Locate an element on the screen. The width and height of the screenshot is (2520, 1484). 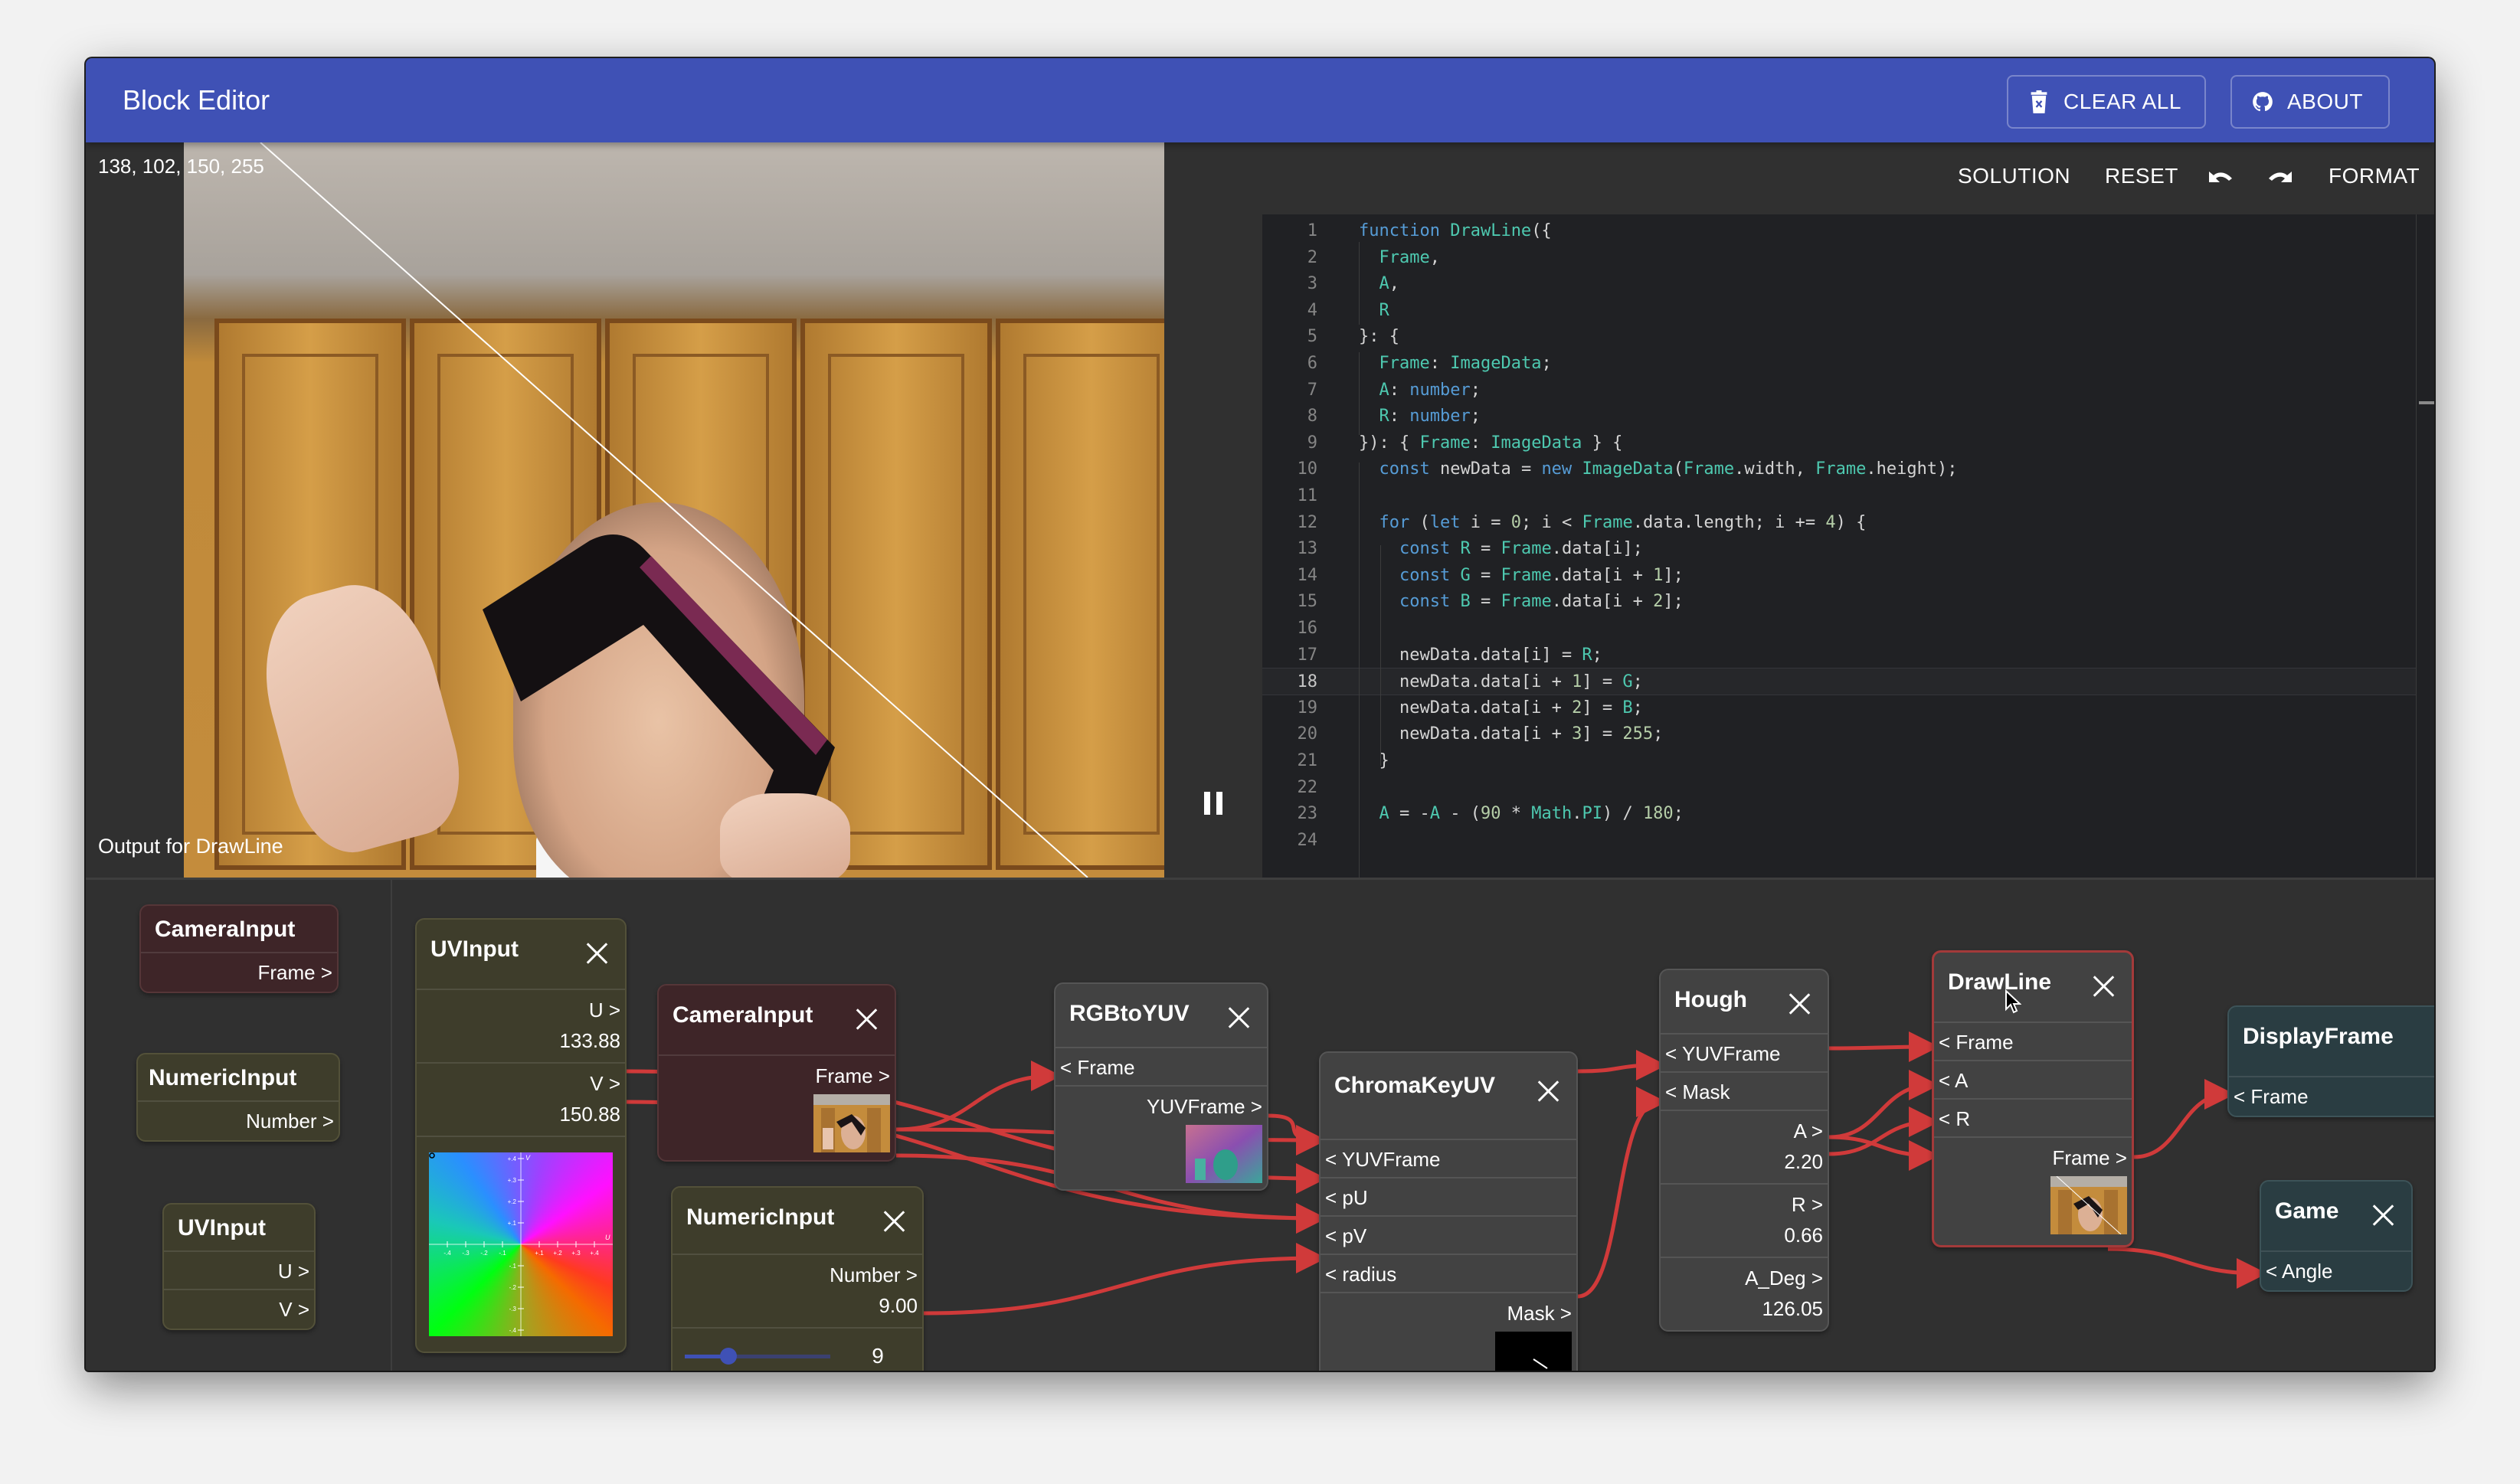
code-line: 17 newData.data[i] = R; is located at coordinates (1839, 655).